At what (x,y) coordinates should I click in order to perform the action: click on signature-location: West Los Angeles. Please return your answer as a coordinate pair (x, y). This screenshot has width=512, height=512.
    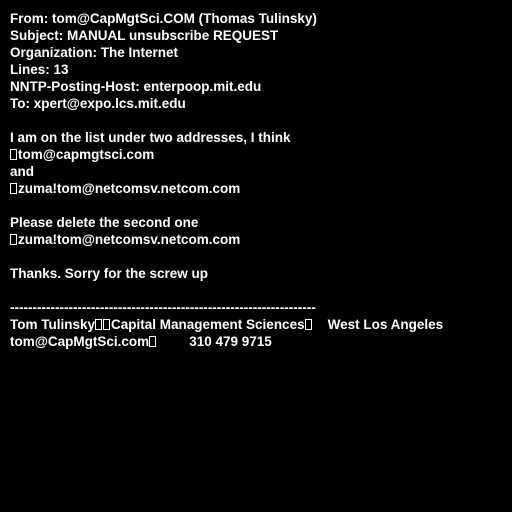
    Looking at the image, I should click on (385, 324).